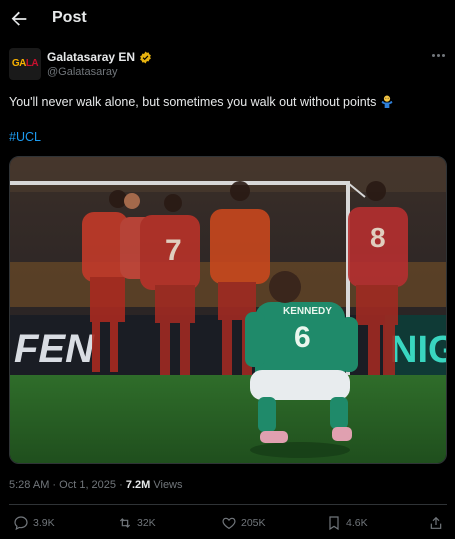 Image resolution: width=455 pixels, height=539 pixels. I want to click on action-bar: 3.9K 32K 205K 4.6K, so click(227, 523).